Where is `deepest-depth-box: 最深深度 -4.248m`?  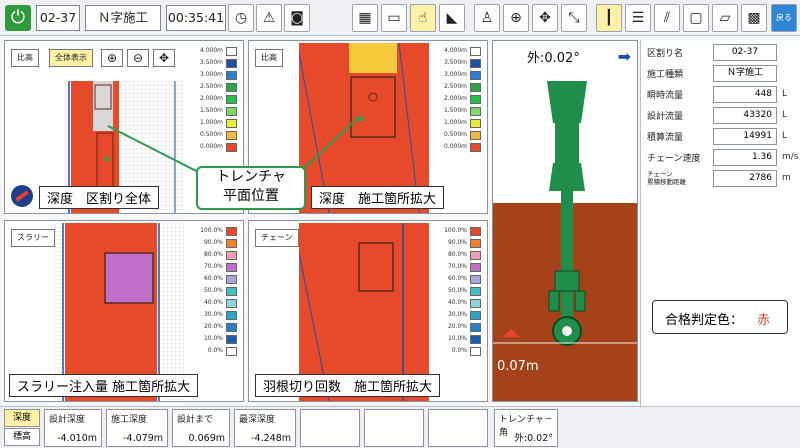
deepest-depth-box: 最深深度 -4.248m is located at coordinates (265, 428).